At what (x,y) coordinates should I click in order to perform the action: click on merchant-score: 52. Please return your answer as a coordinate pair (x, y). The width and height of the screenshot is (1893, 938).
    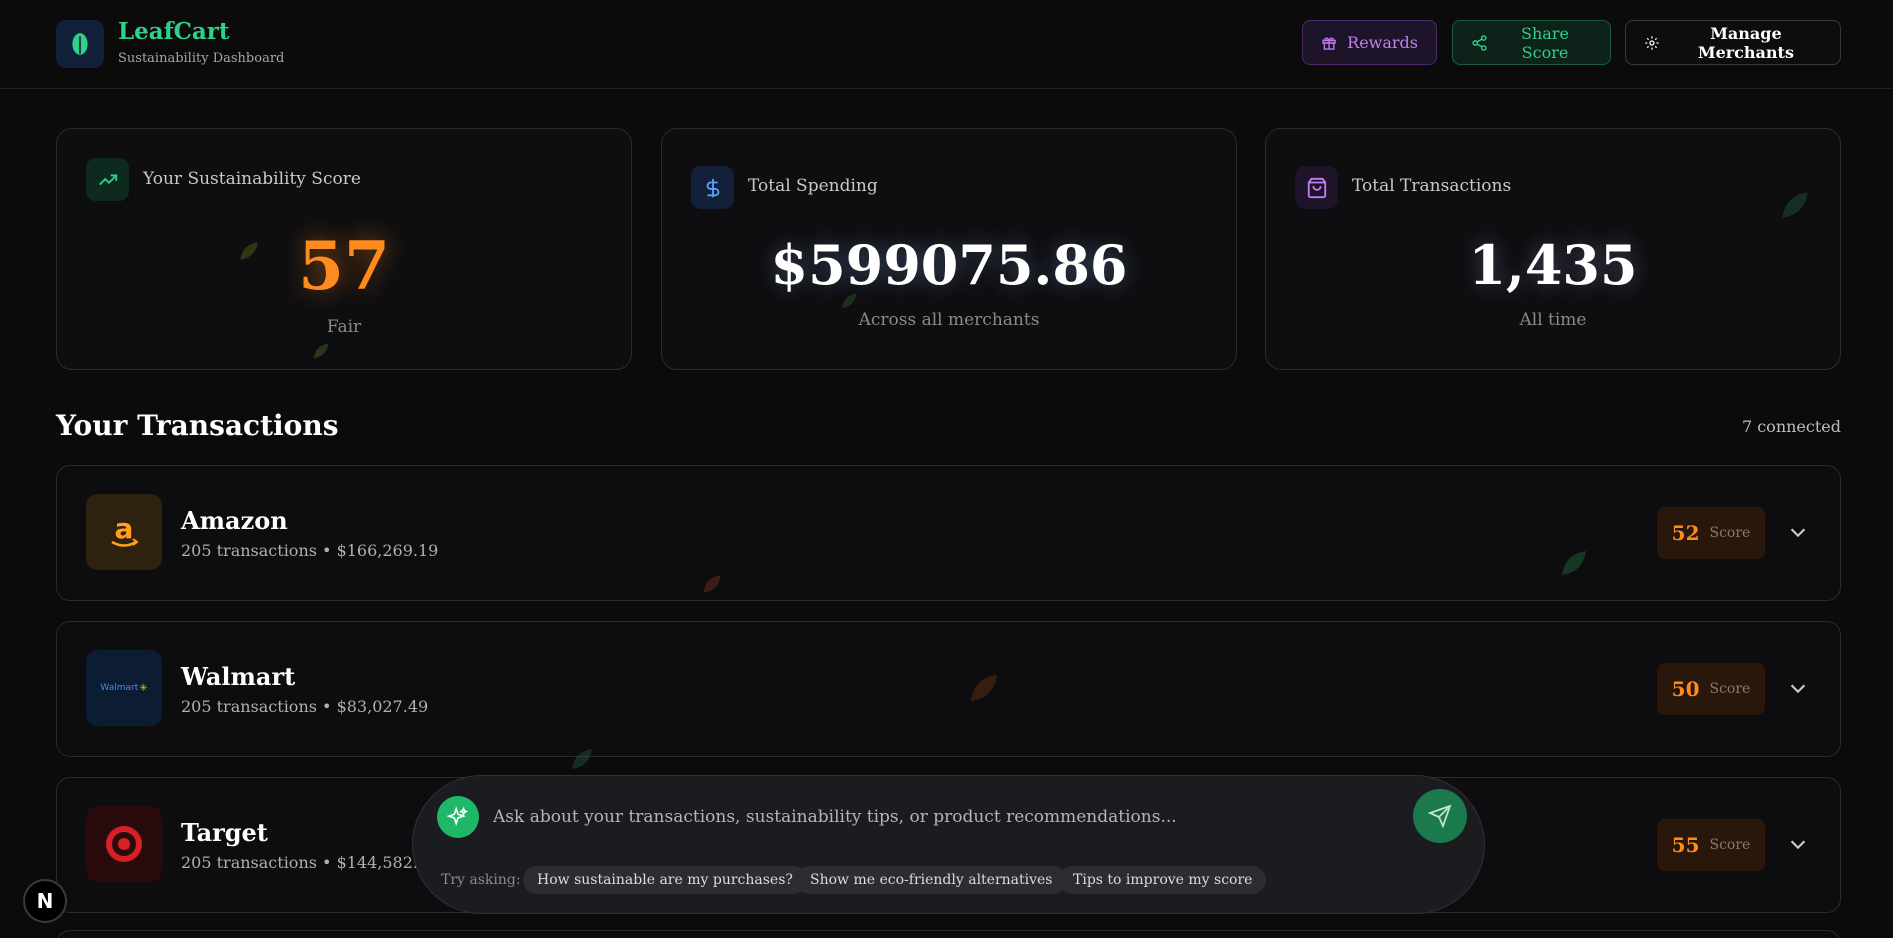
    Looking at the image, I should click on (1685, 533).